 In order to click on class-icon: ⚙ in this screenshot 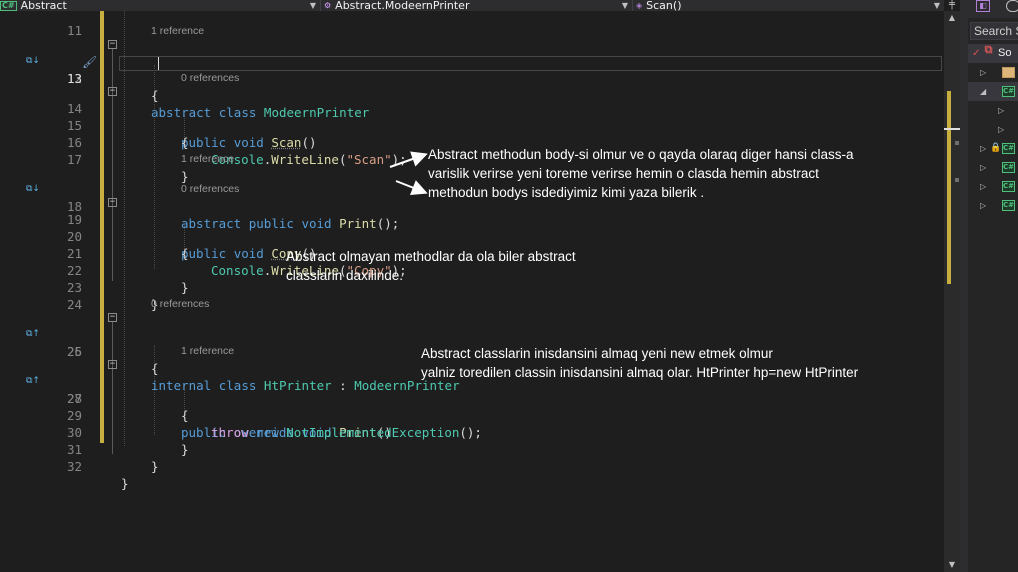, I will do `click(328, 5)`.